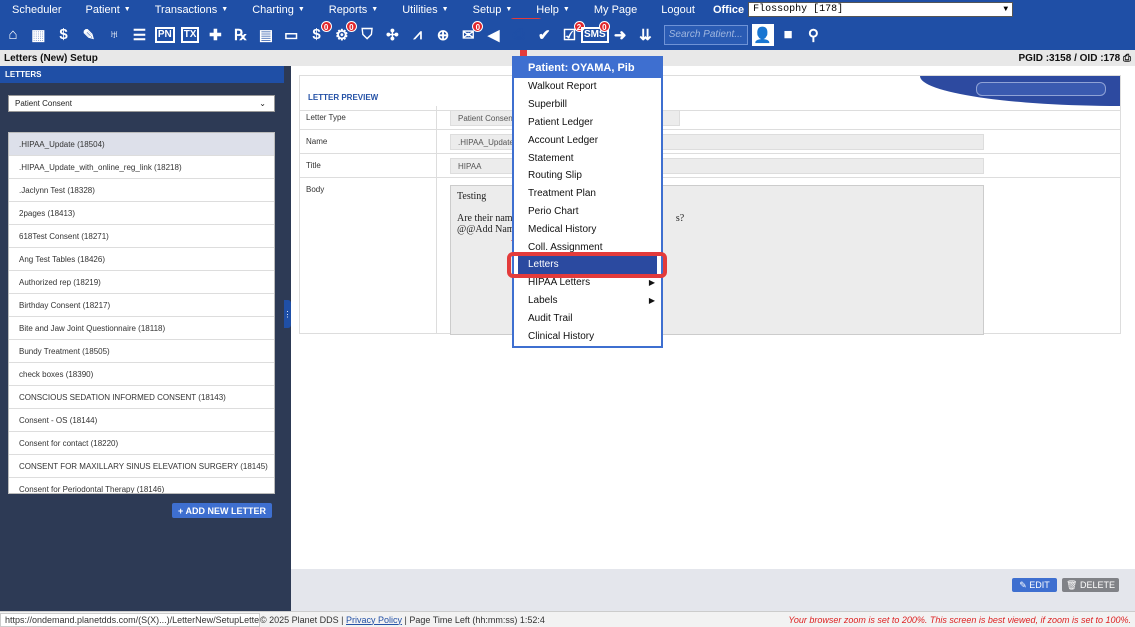 The height and width of the screenshot is (627, 1135). Describe the element at coordinates (587, 194) in the screenshot. I see `menu-item-treatment-plan: Treatment Plan` at that location.